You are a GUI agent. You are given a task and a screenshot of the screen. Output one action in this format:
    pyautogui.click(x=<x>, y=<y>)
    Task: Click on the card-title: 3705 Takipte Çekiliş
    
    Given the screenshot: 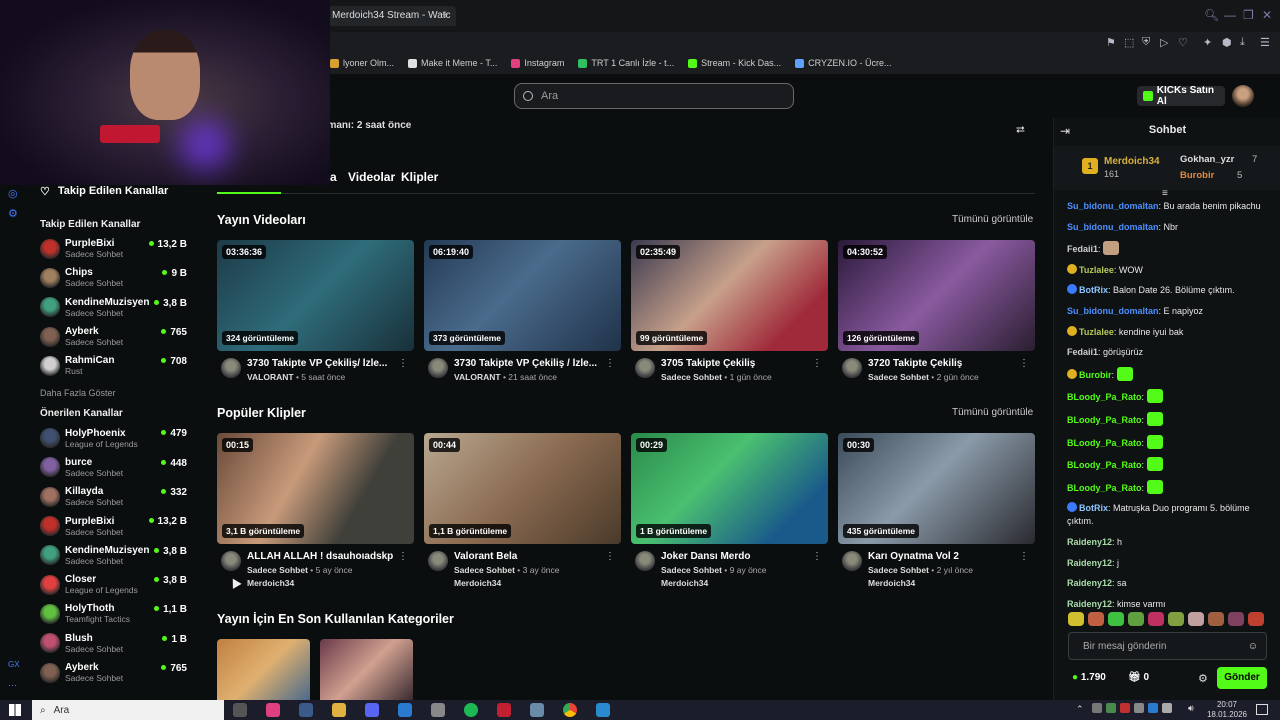 What is the action you would take?
    pyautogui.click(x=736, y=363)
    